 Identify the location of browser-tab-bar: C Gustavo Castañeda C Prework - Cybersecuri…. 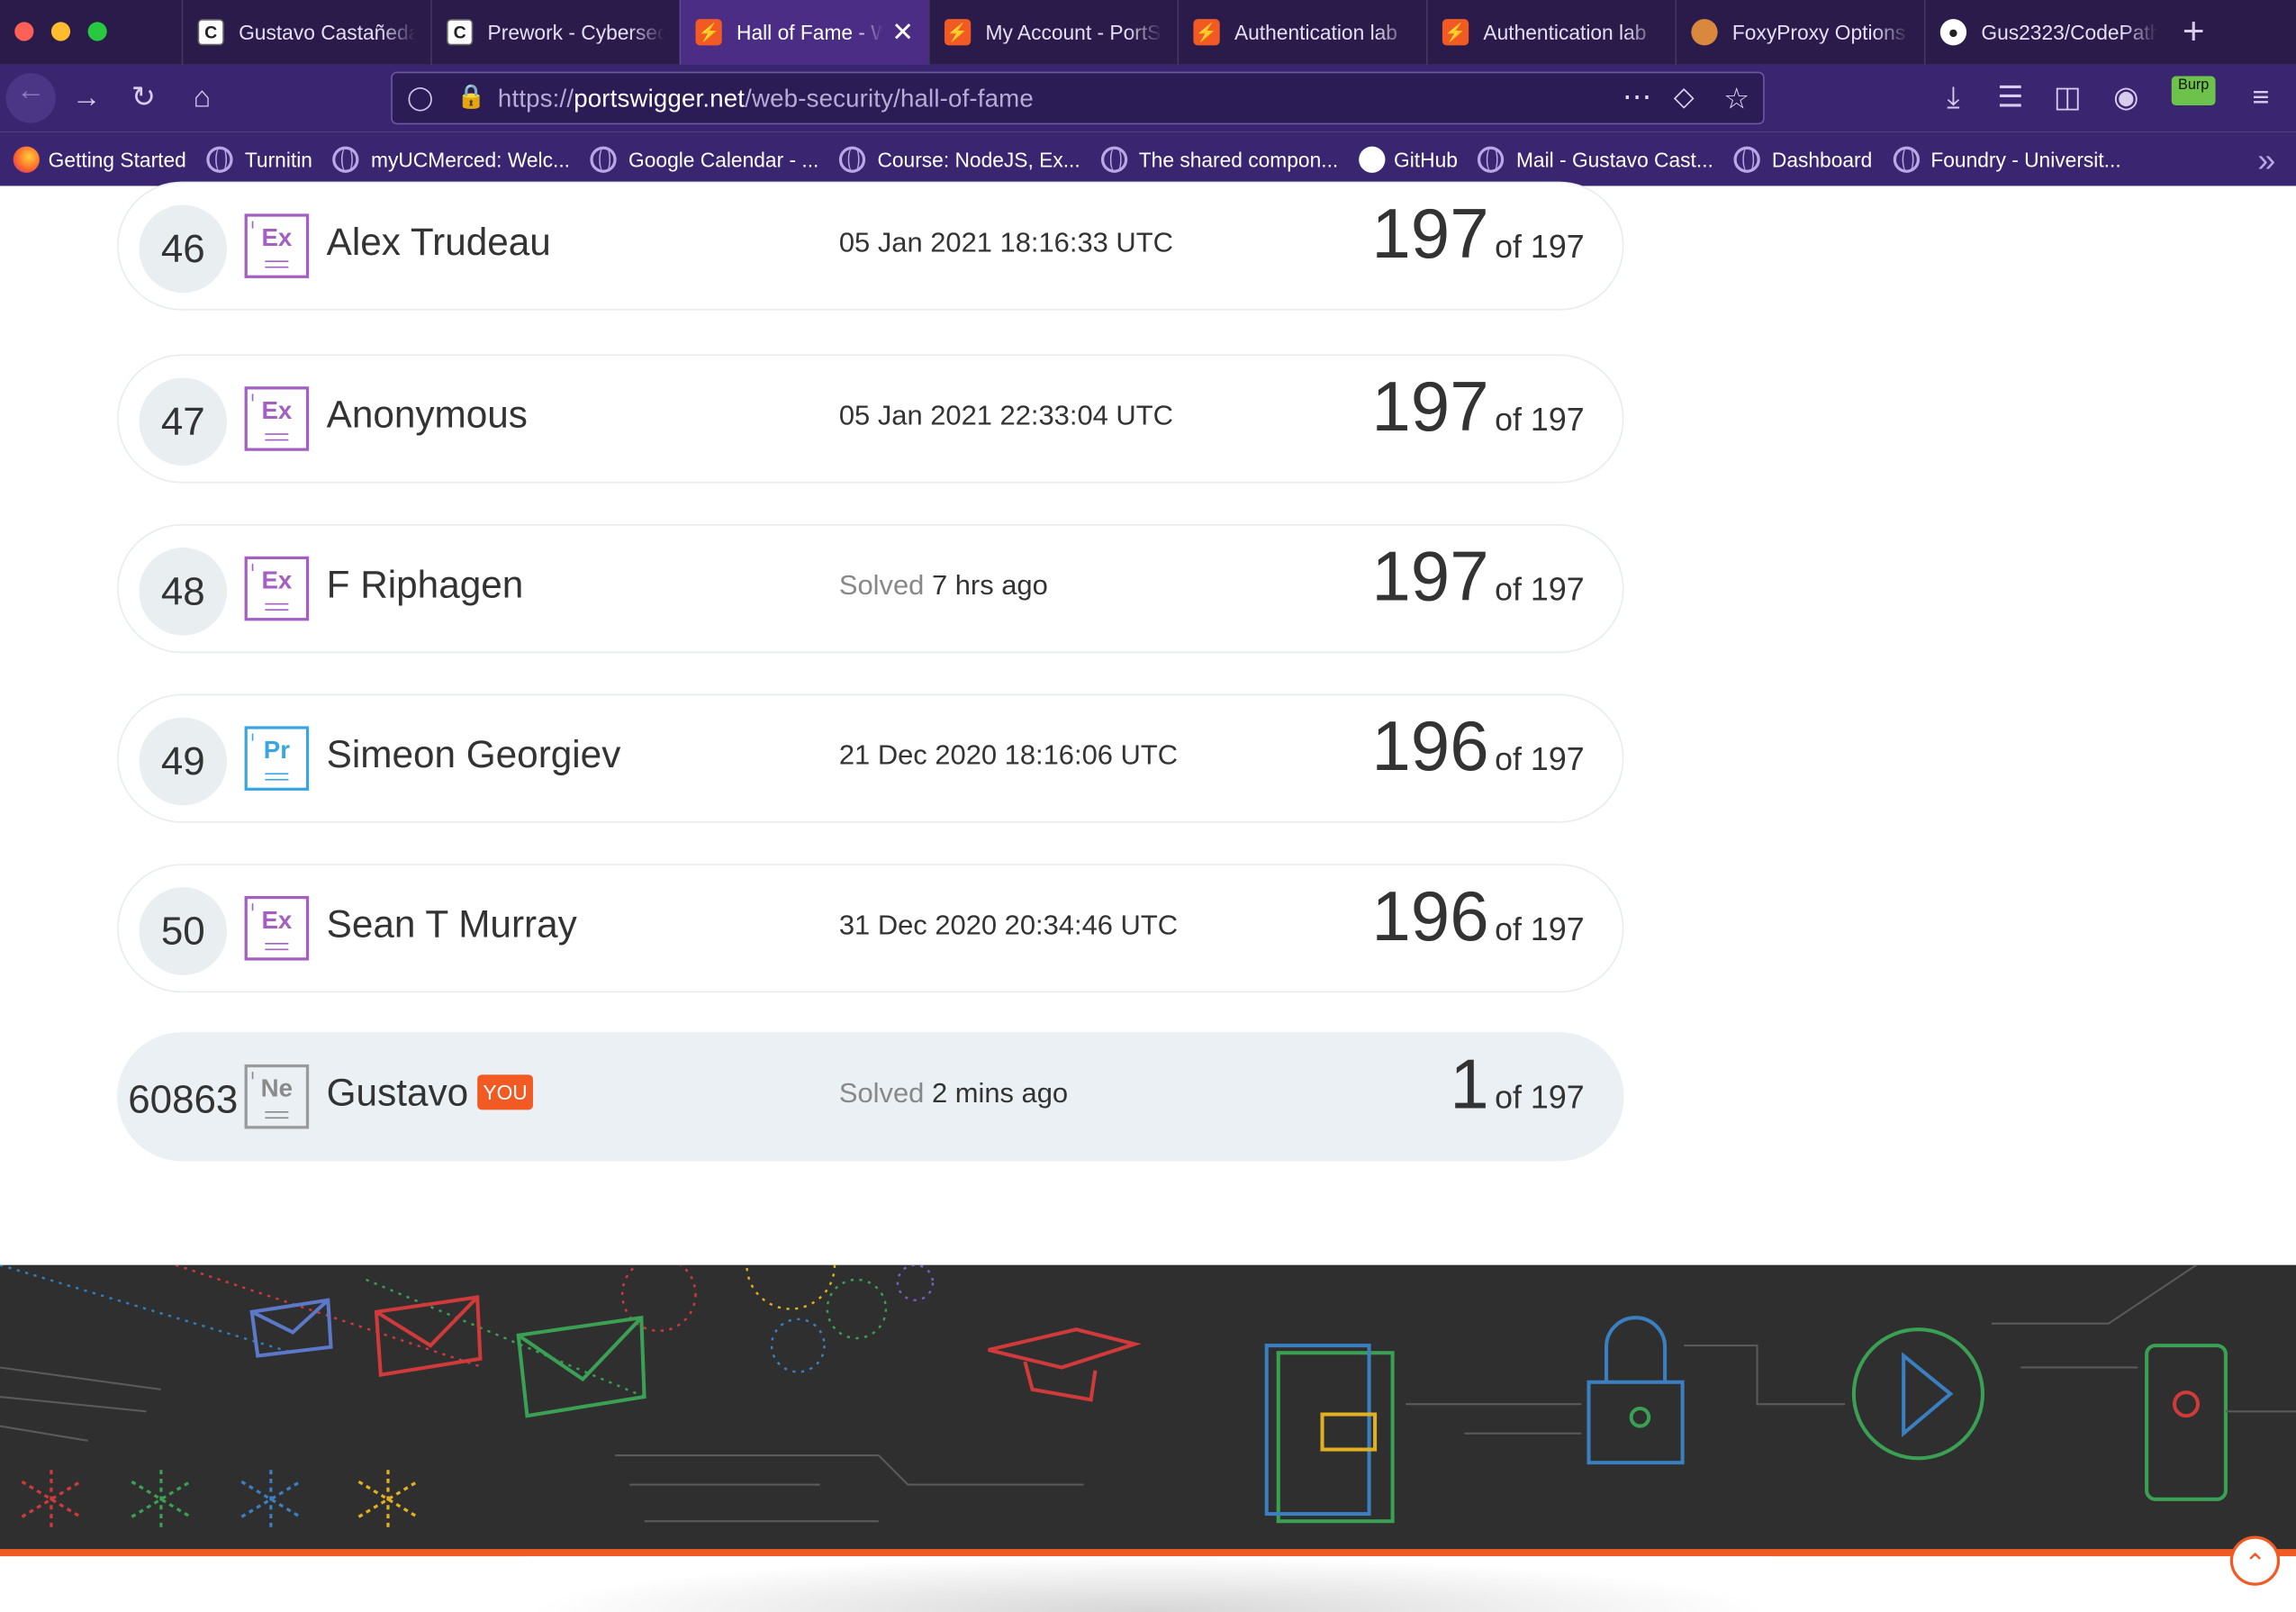
(1148, 32).